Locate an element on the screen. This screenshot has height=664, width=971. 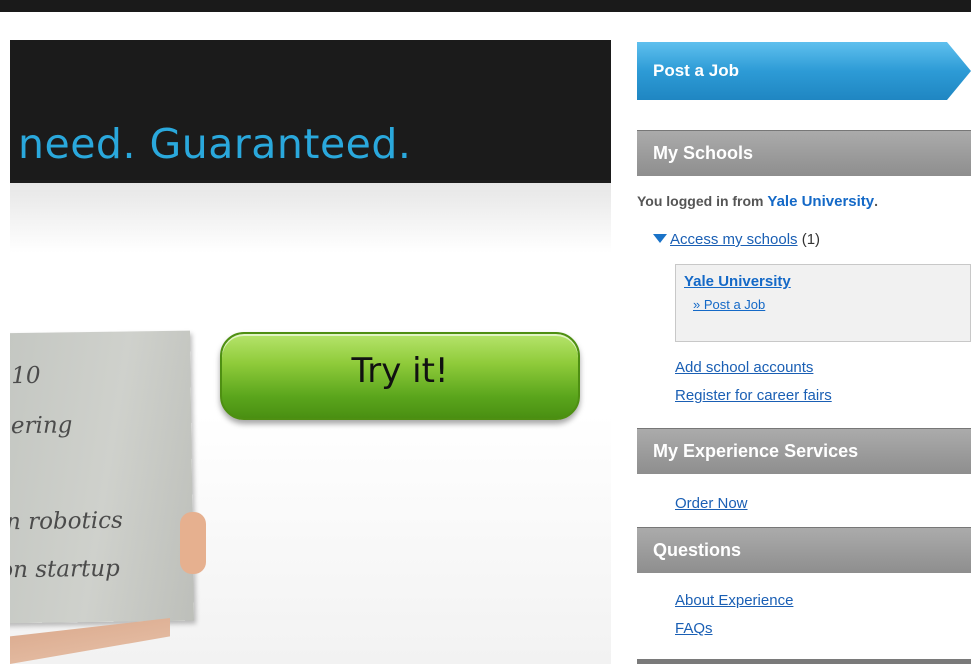
access-my-schools-link: Access my schools is located at coordinates (734, 239).